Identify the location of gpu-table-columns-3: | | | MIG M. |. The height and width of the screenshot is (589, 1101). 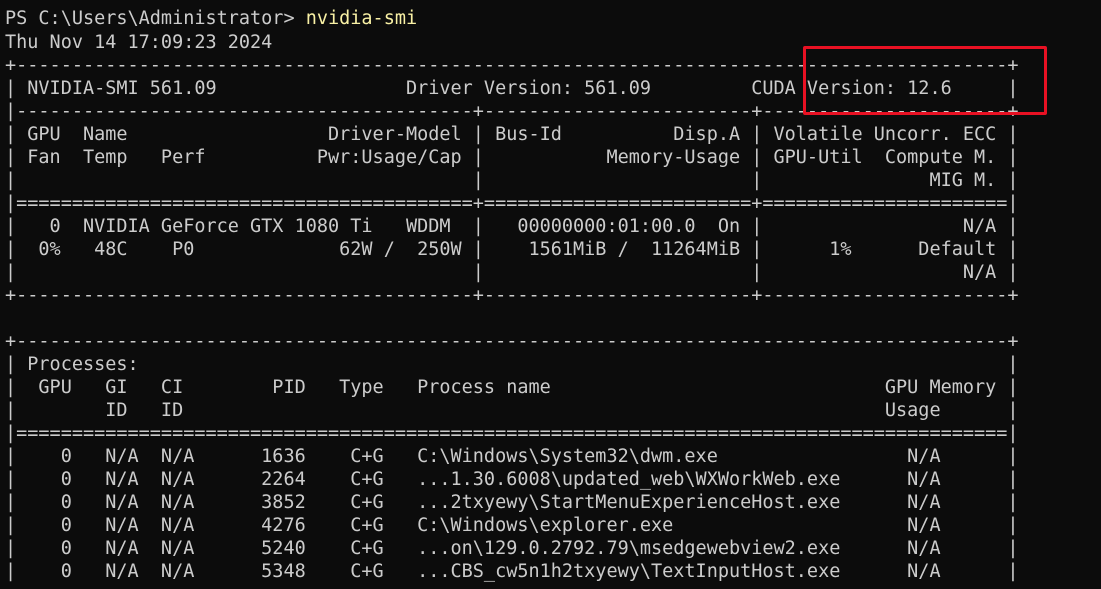
(512, 180).